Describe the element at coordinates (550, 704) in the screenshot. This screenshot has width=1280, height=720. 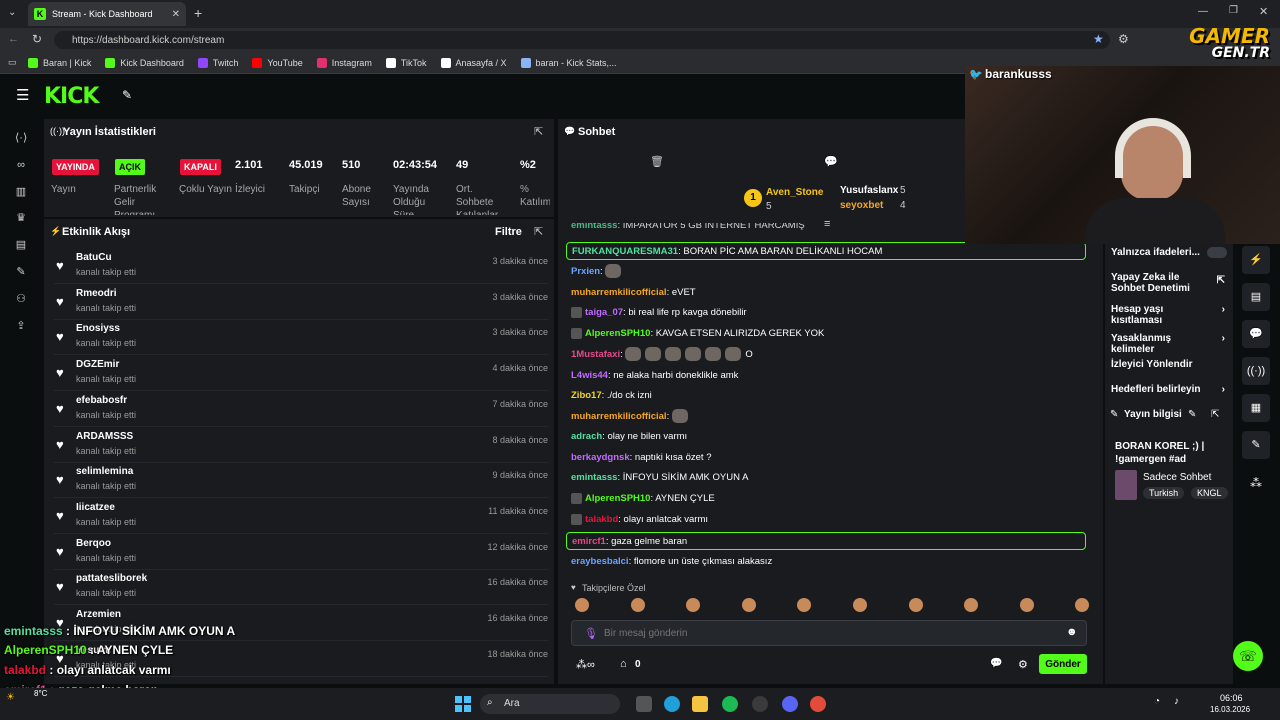
I see `taskbar-search: ⌕ Ara` at that location.